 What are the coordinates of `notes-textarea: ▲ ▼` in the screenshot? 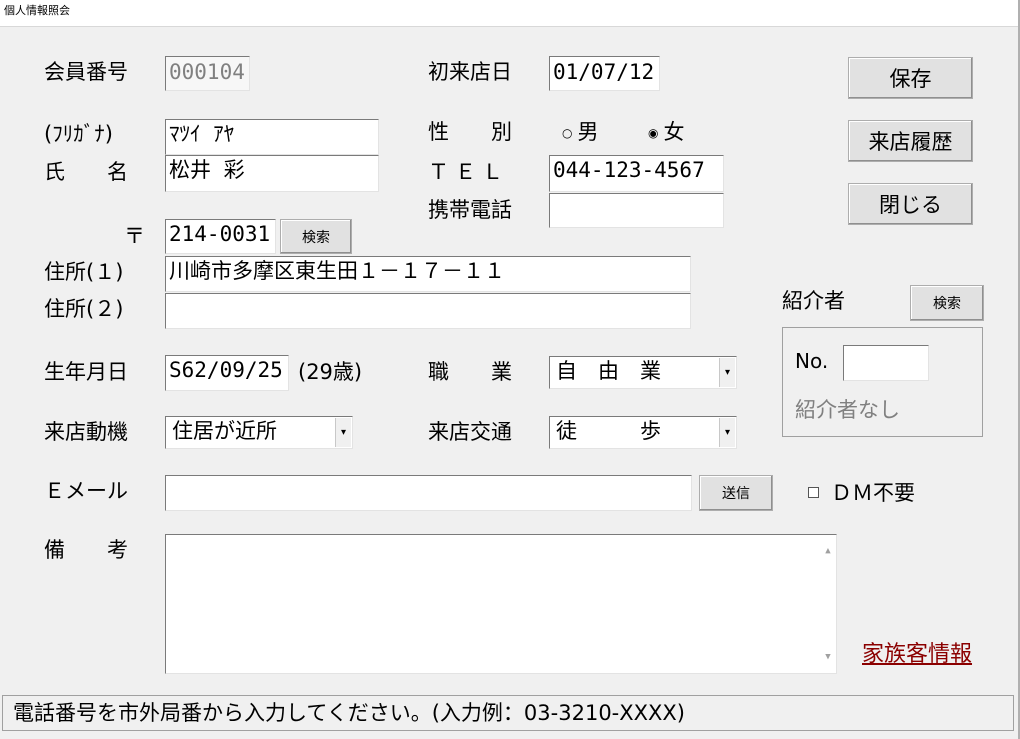 It's located at (501, 604).